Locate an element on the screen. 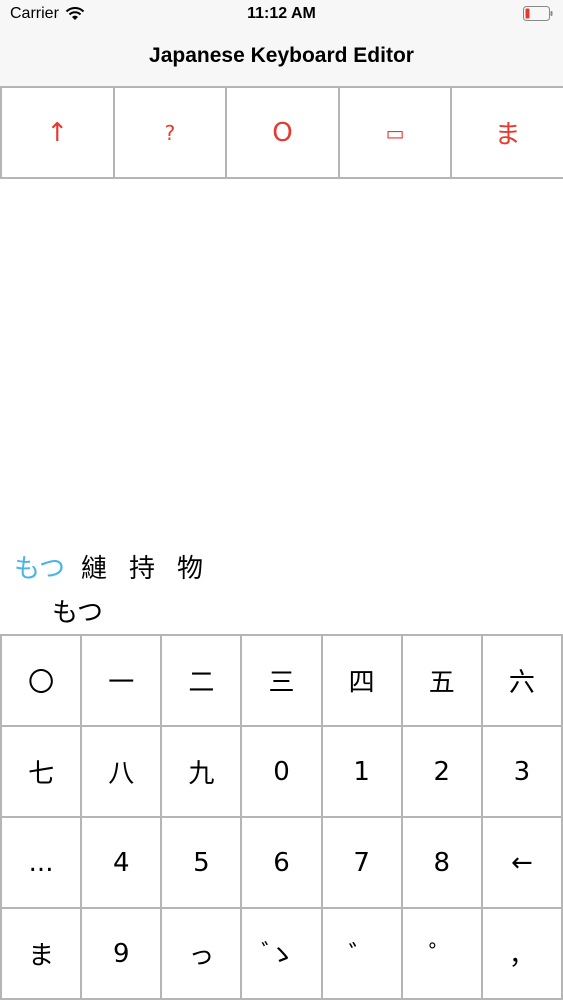 This screenshot has height=1000, width=563. key: 四 is located at coordinates (362, 681).